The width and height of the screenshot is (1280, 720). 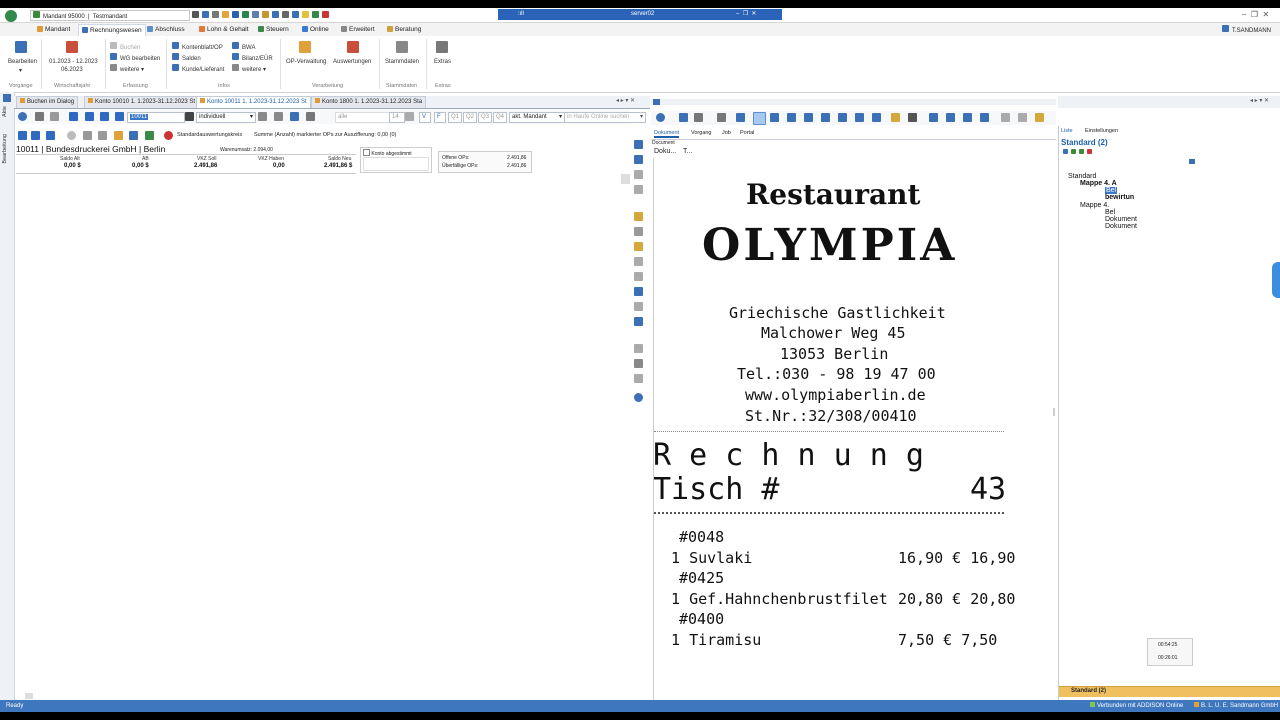 I want to click on filter-remove-icon, so click(x=278, y=116).